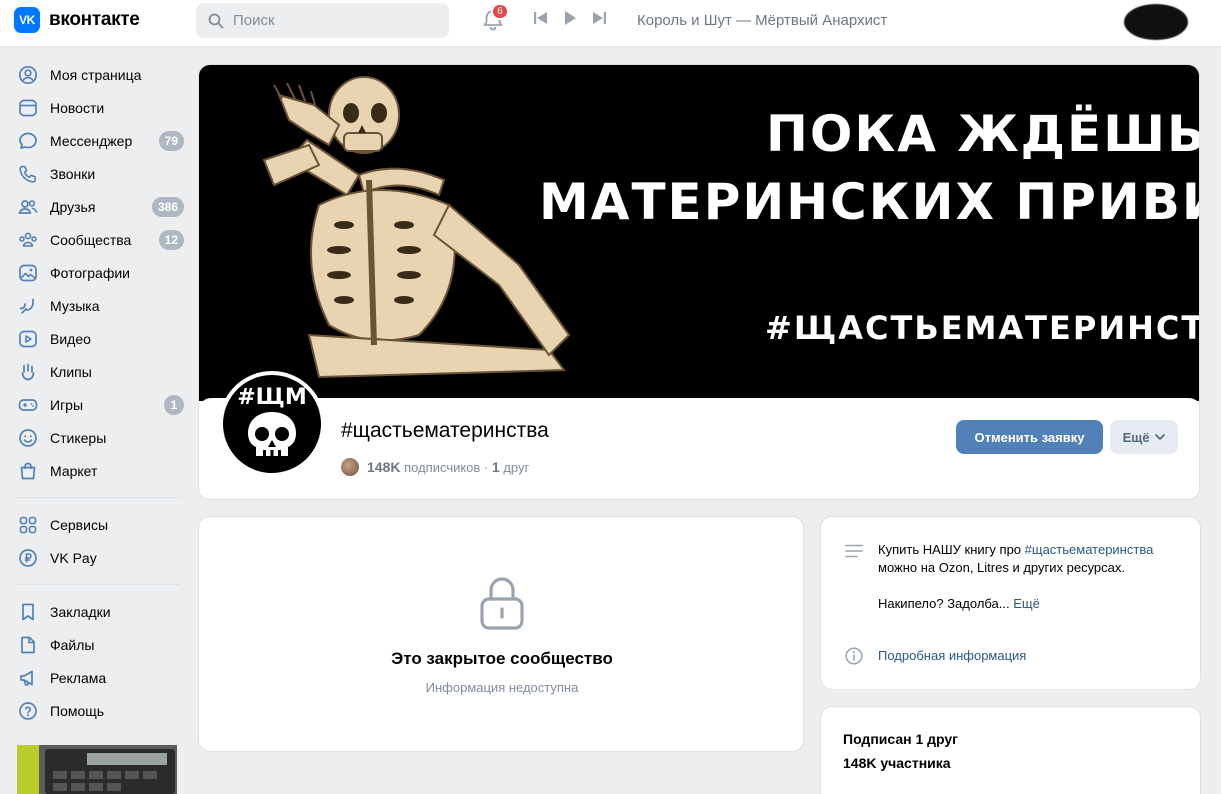 This screenshot has width=1221, height=794. What do you see at coordinates (502, 603) in the screenshot?
I see `lock-icon` at bounding box center [502, 603].